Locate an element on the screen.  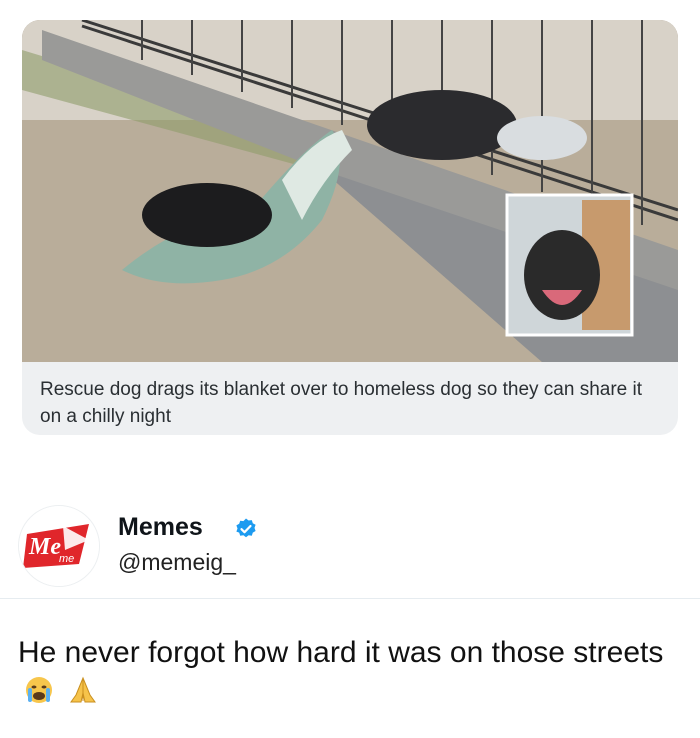
memes-logo-icon: Me me is located at coordinates (59, 546).